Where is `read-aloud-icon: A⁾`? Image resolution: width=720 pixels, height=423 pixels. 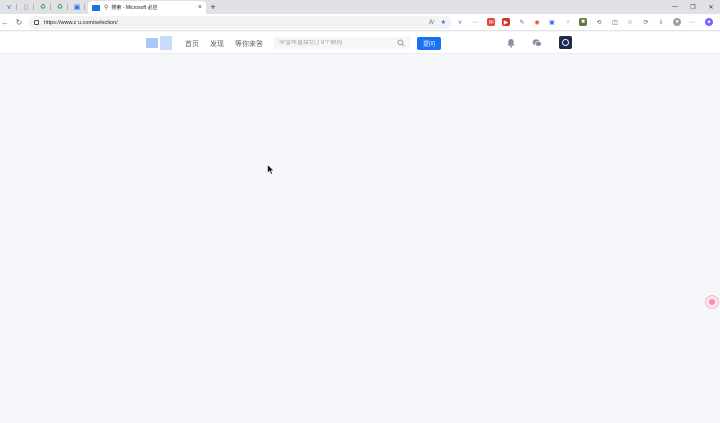
read-aloud-icon: A⁾ is located at coordinates (431, 22).